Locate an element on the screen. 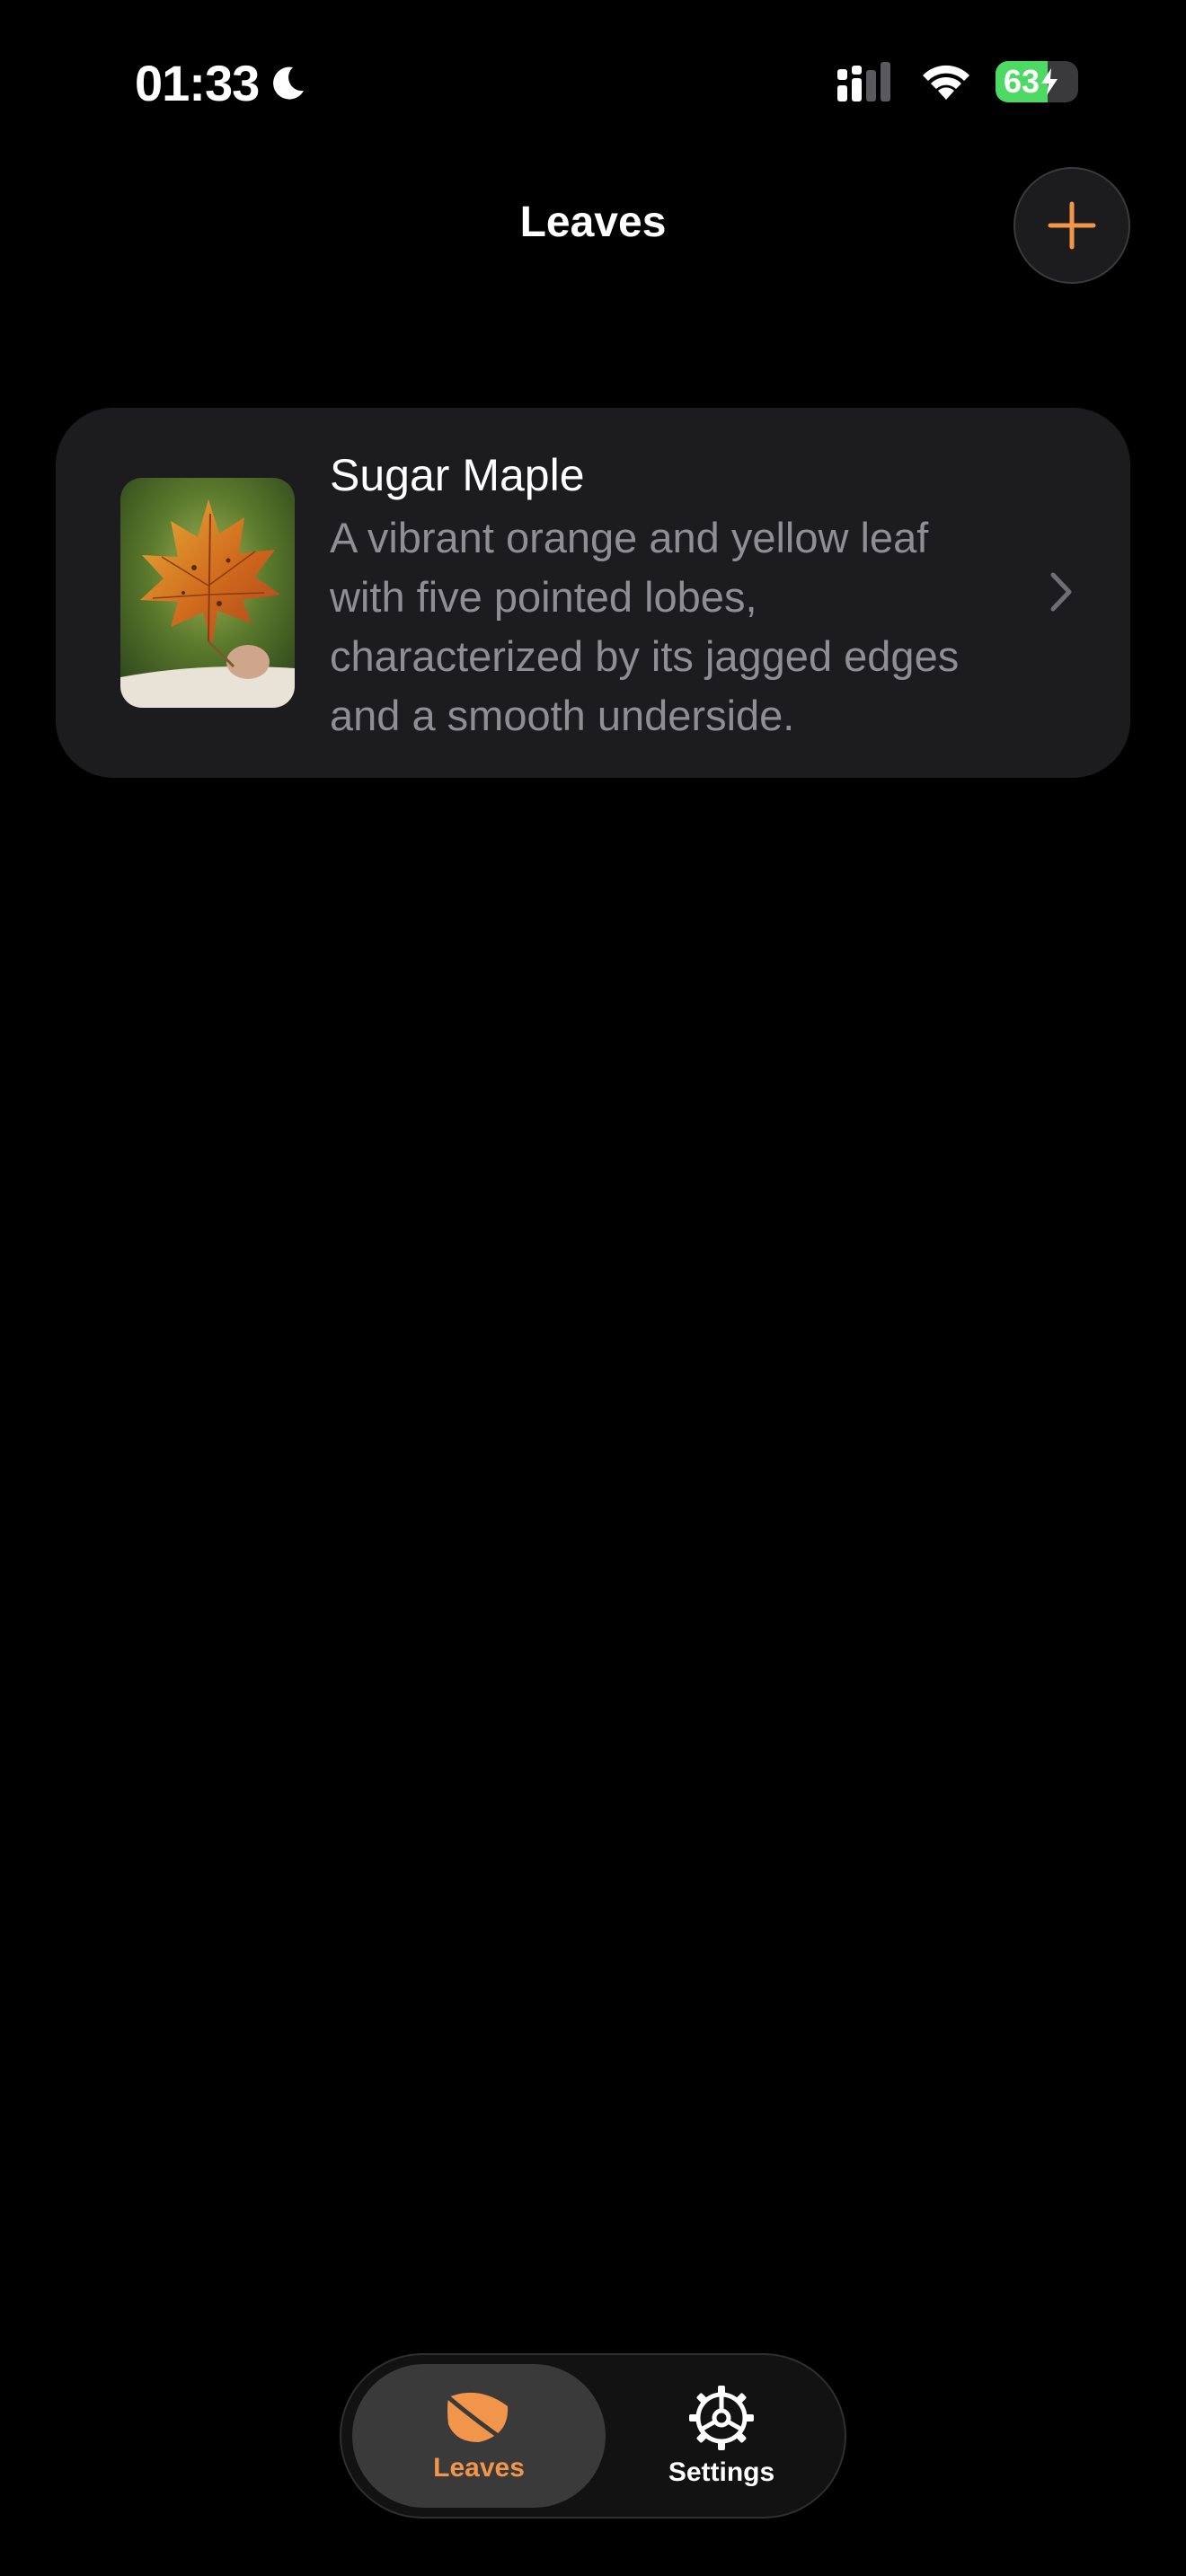  status-time: 01:33 is located at coordinates (221, 83).